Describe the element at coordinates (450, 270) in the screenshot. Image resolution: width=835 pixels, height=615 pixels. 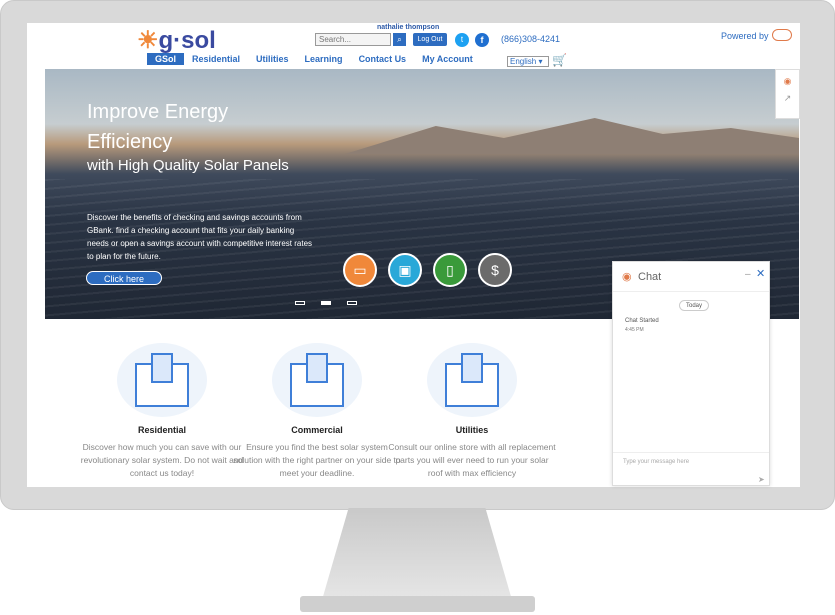
I see `mobile-icon: ▯` at that location.